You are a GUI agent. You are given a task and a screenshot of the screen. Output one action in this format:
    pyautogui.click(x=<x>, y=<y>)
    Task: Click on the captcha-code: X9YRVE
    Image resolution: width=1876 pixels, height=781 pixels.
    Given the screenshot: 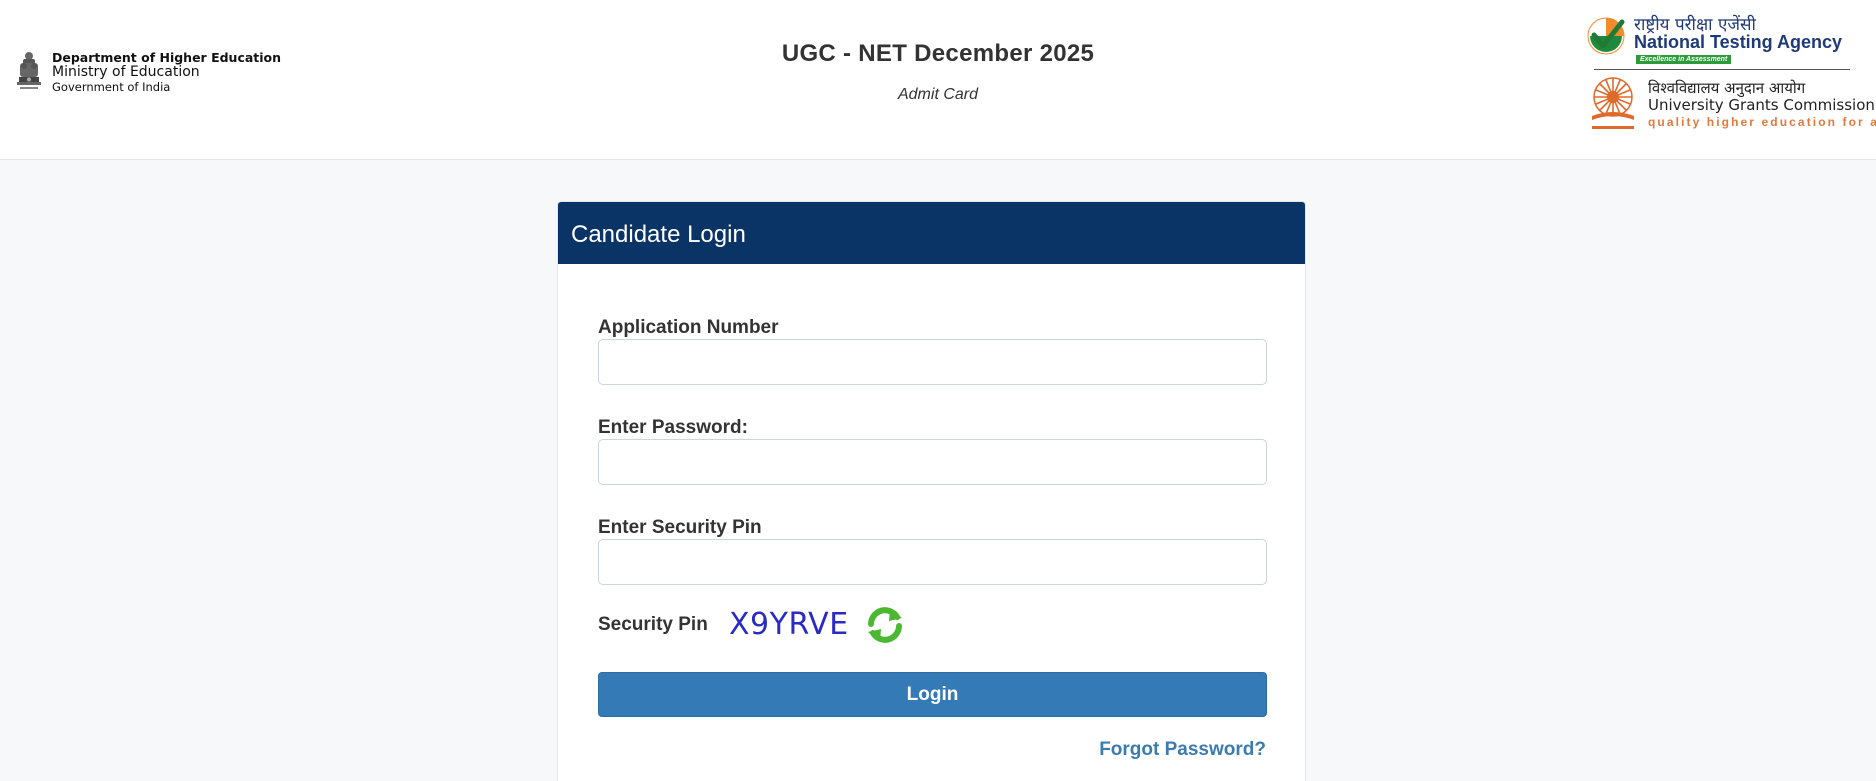 What is the action you would take?
    pyautogui.click(x=789, y=624)
    